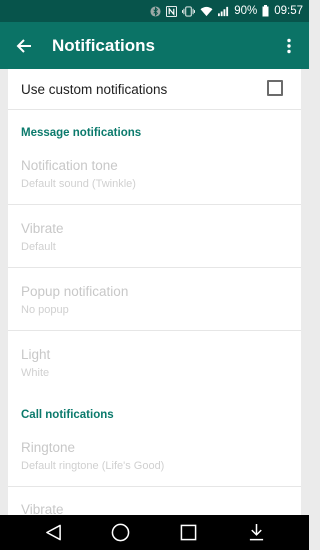 Image resolution: width=320 pixels, height=550 pixels. I want to click on item-title: Light, so click(36, 354).